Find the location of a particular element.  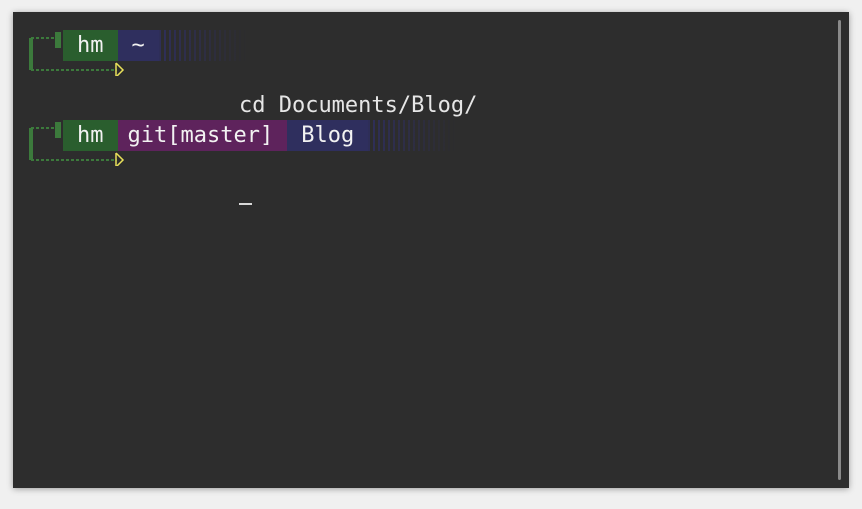

prompt-segments: hm git[master] Blog is located at coordinates (261, 135).